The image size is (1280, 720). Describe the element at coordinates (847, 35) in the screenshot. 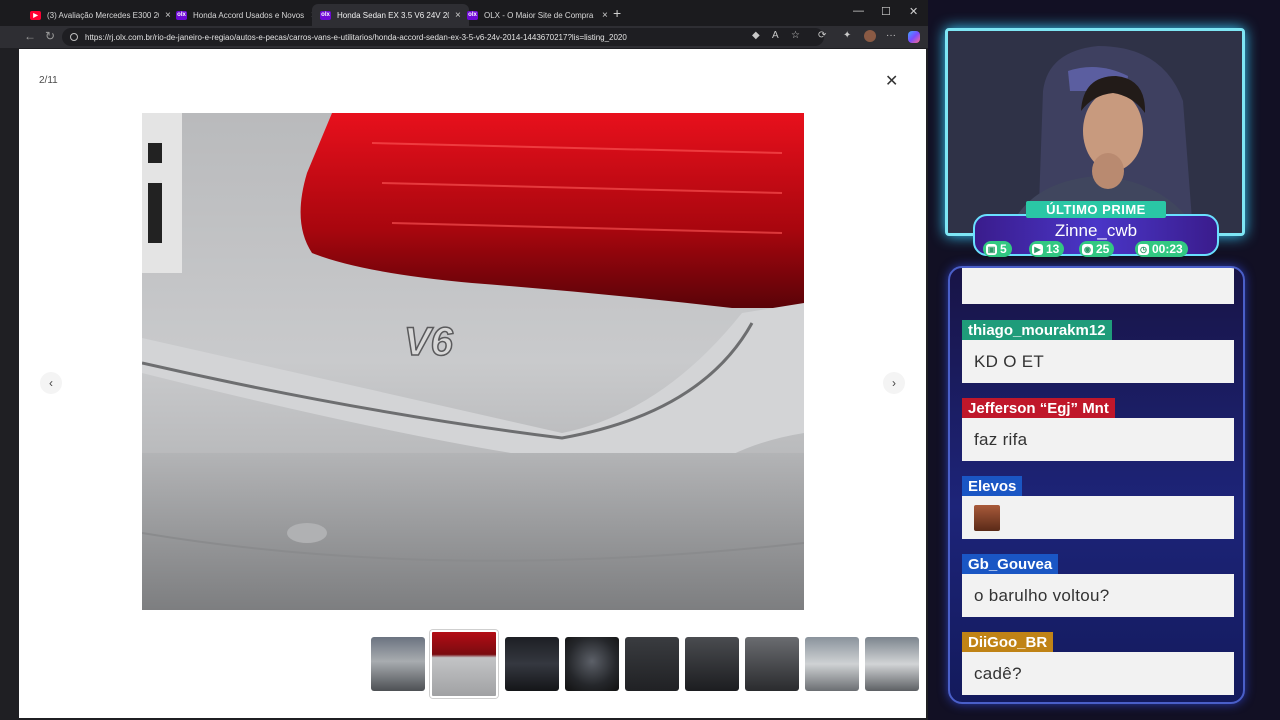

I see `puzzle-icon: ✦` at that location.